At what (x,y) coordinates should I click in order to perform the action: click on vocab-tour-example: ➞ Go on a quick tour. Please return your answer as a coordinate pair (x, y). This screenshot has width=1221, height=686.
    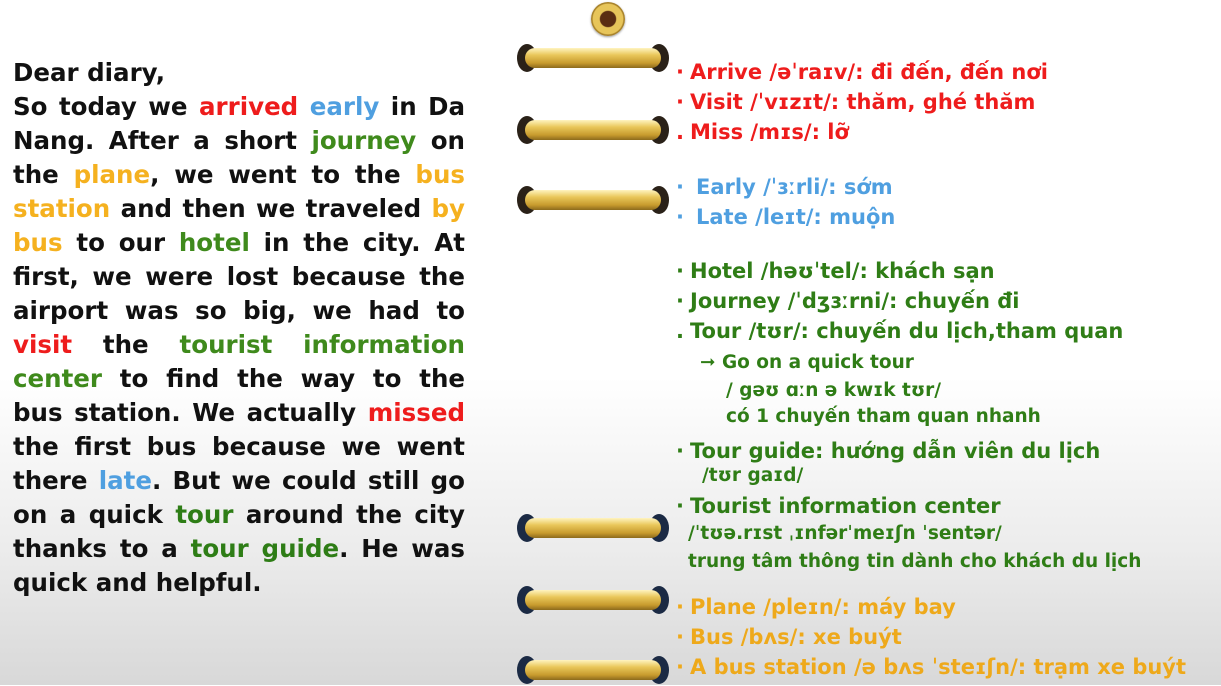
    Looking at the image, I should click on (807, 362).